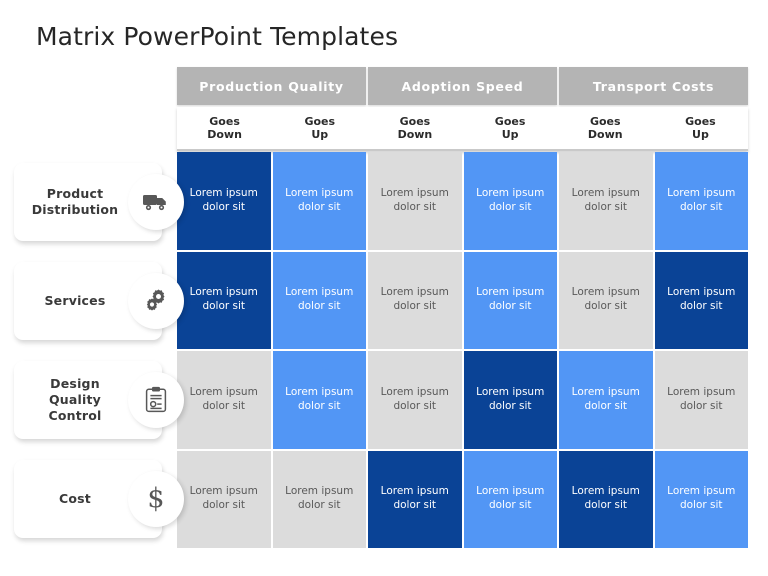  I want to click on row-label-text: Services, so click(74, 301).